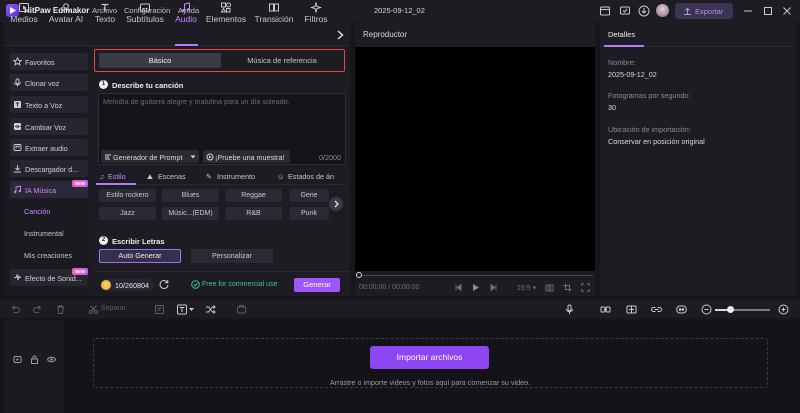 The image size is (800, 413). Describe the element at coordinates (160, 60) in the screenshot. I see `segment-basico: Básico` at that location.